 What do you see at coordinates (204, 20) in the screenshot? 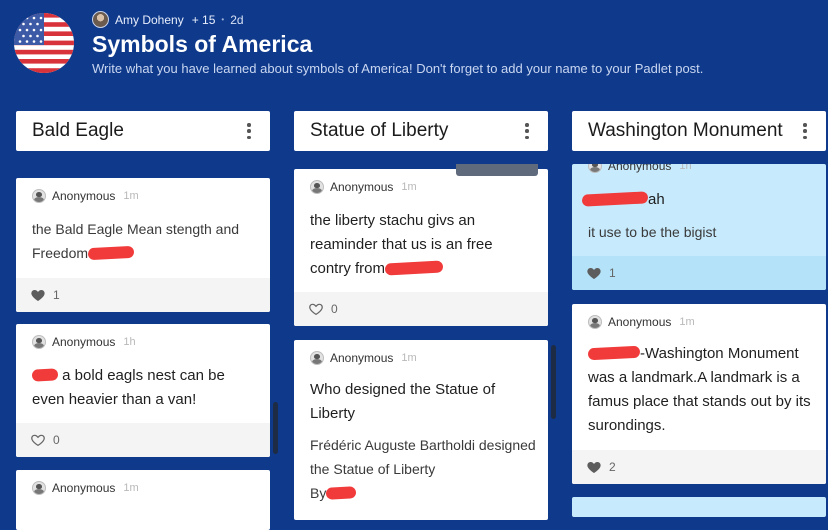
I see `collaborator-count: + 15` at bounding box center [204, 20].